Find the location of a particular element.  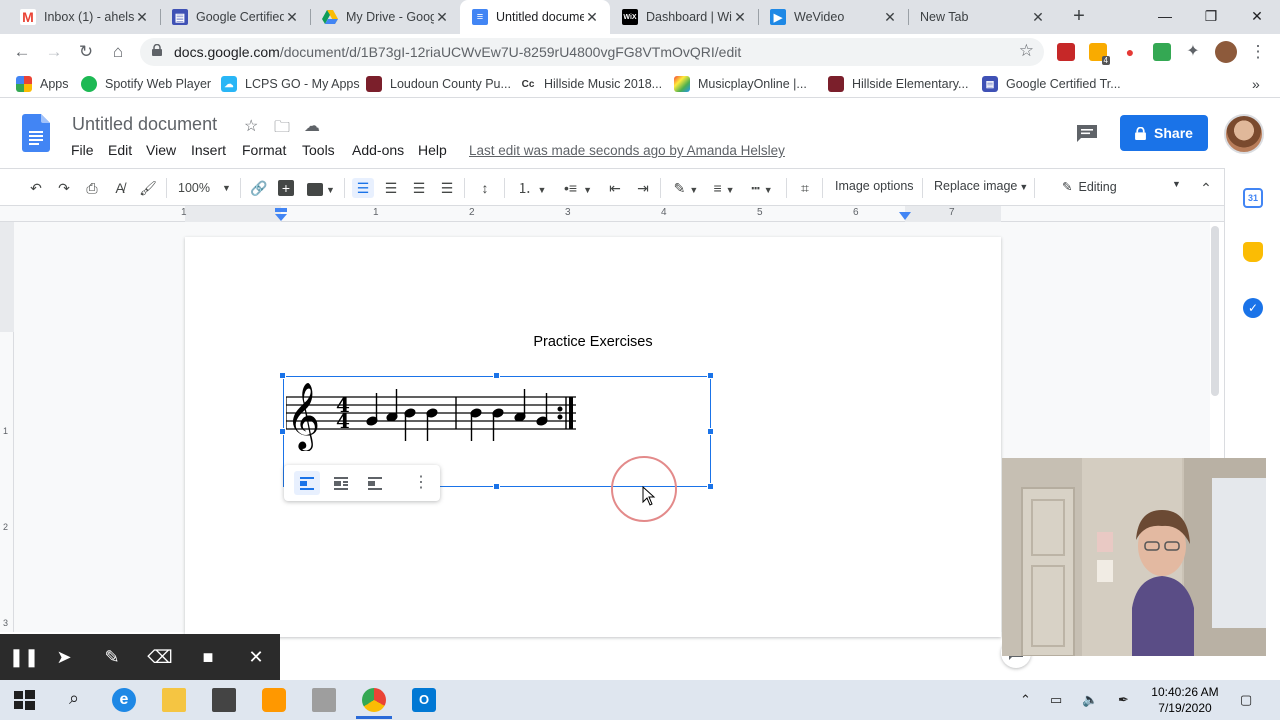

volume-icon: 🔈 is located at coordinates (1090, 700).